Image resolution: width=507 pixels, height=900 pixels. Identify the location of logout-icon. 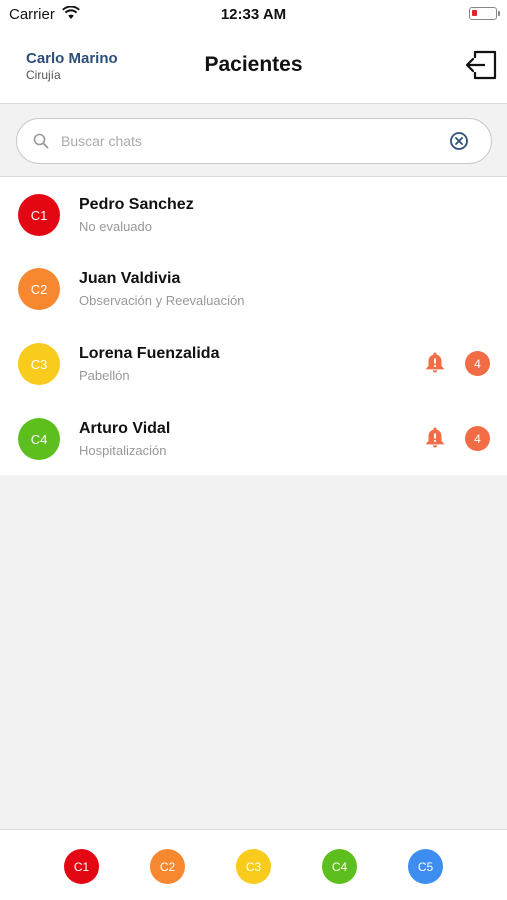
(481, 65).